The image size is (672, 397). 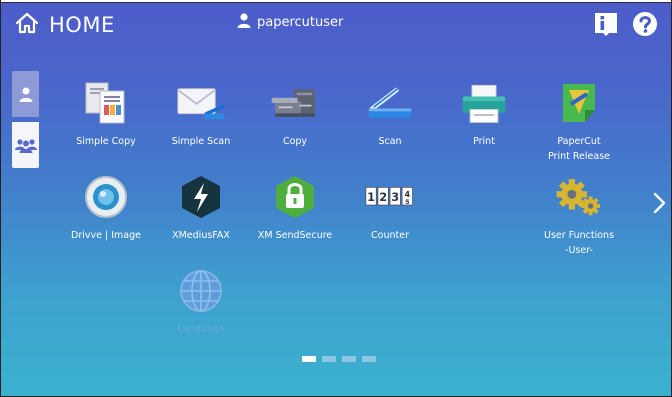 I want to click on app-label: Scan, so click(x=390, y=141).